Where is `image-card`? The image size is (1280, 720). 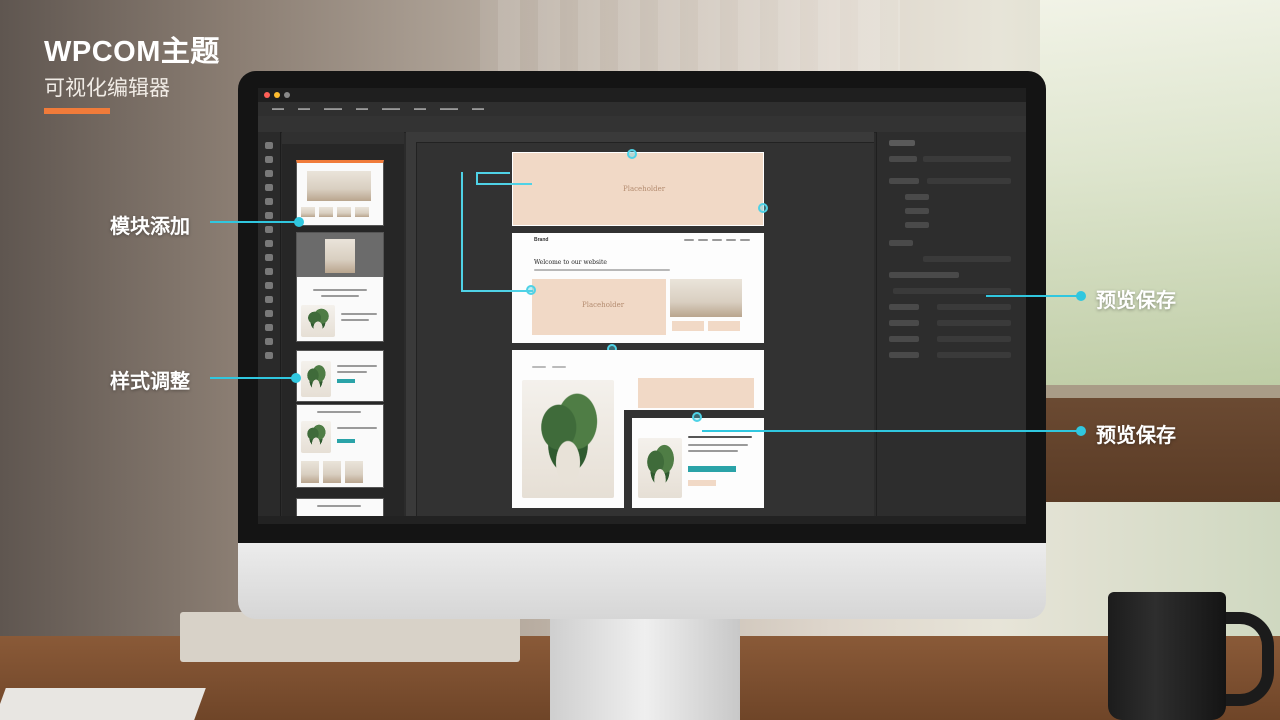
image-card is located at coordinates (568, 443).